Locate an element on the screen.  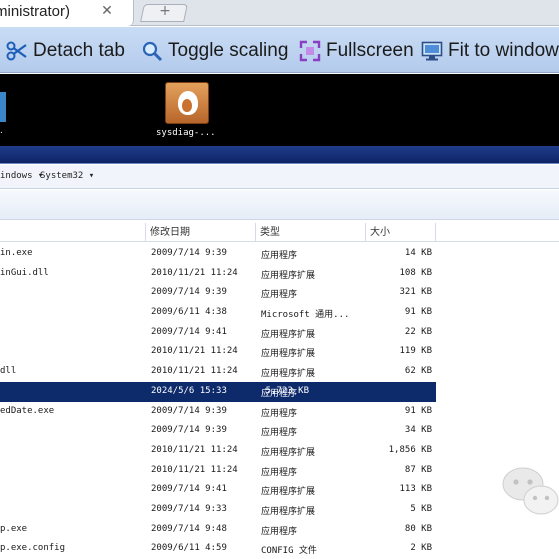
file-size: 80 KB is located at coordinates (418, 528).